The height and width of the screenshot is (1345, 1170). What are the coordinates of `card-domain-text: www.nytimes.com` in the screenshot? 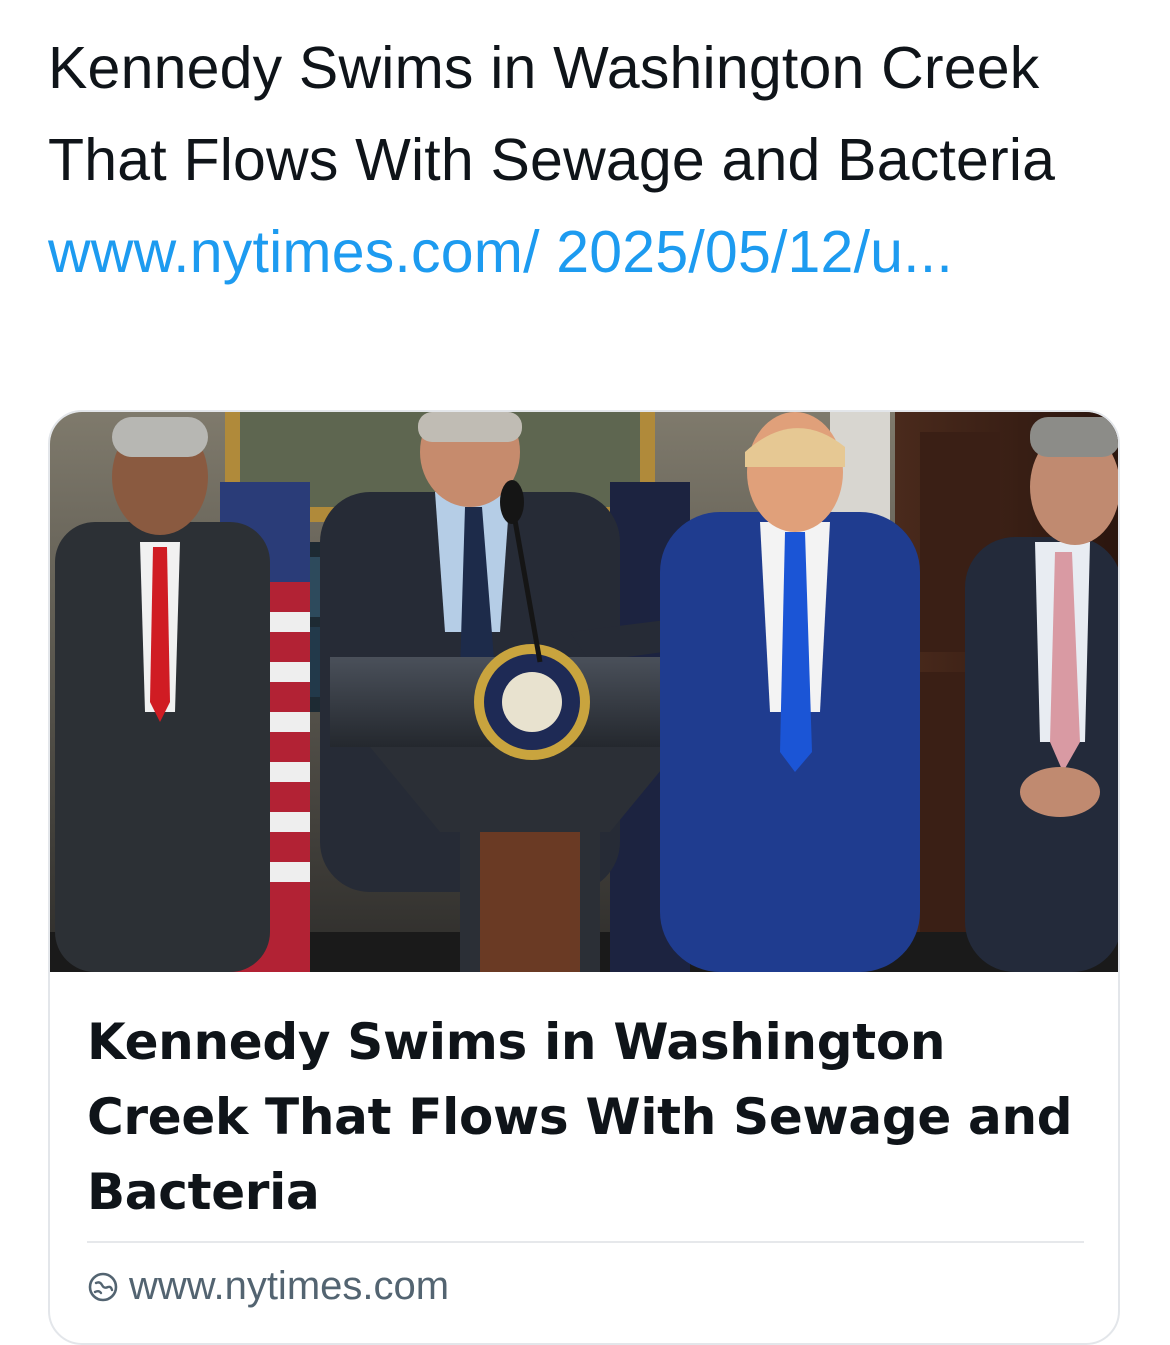 It's located at (289, 1286).